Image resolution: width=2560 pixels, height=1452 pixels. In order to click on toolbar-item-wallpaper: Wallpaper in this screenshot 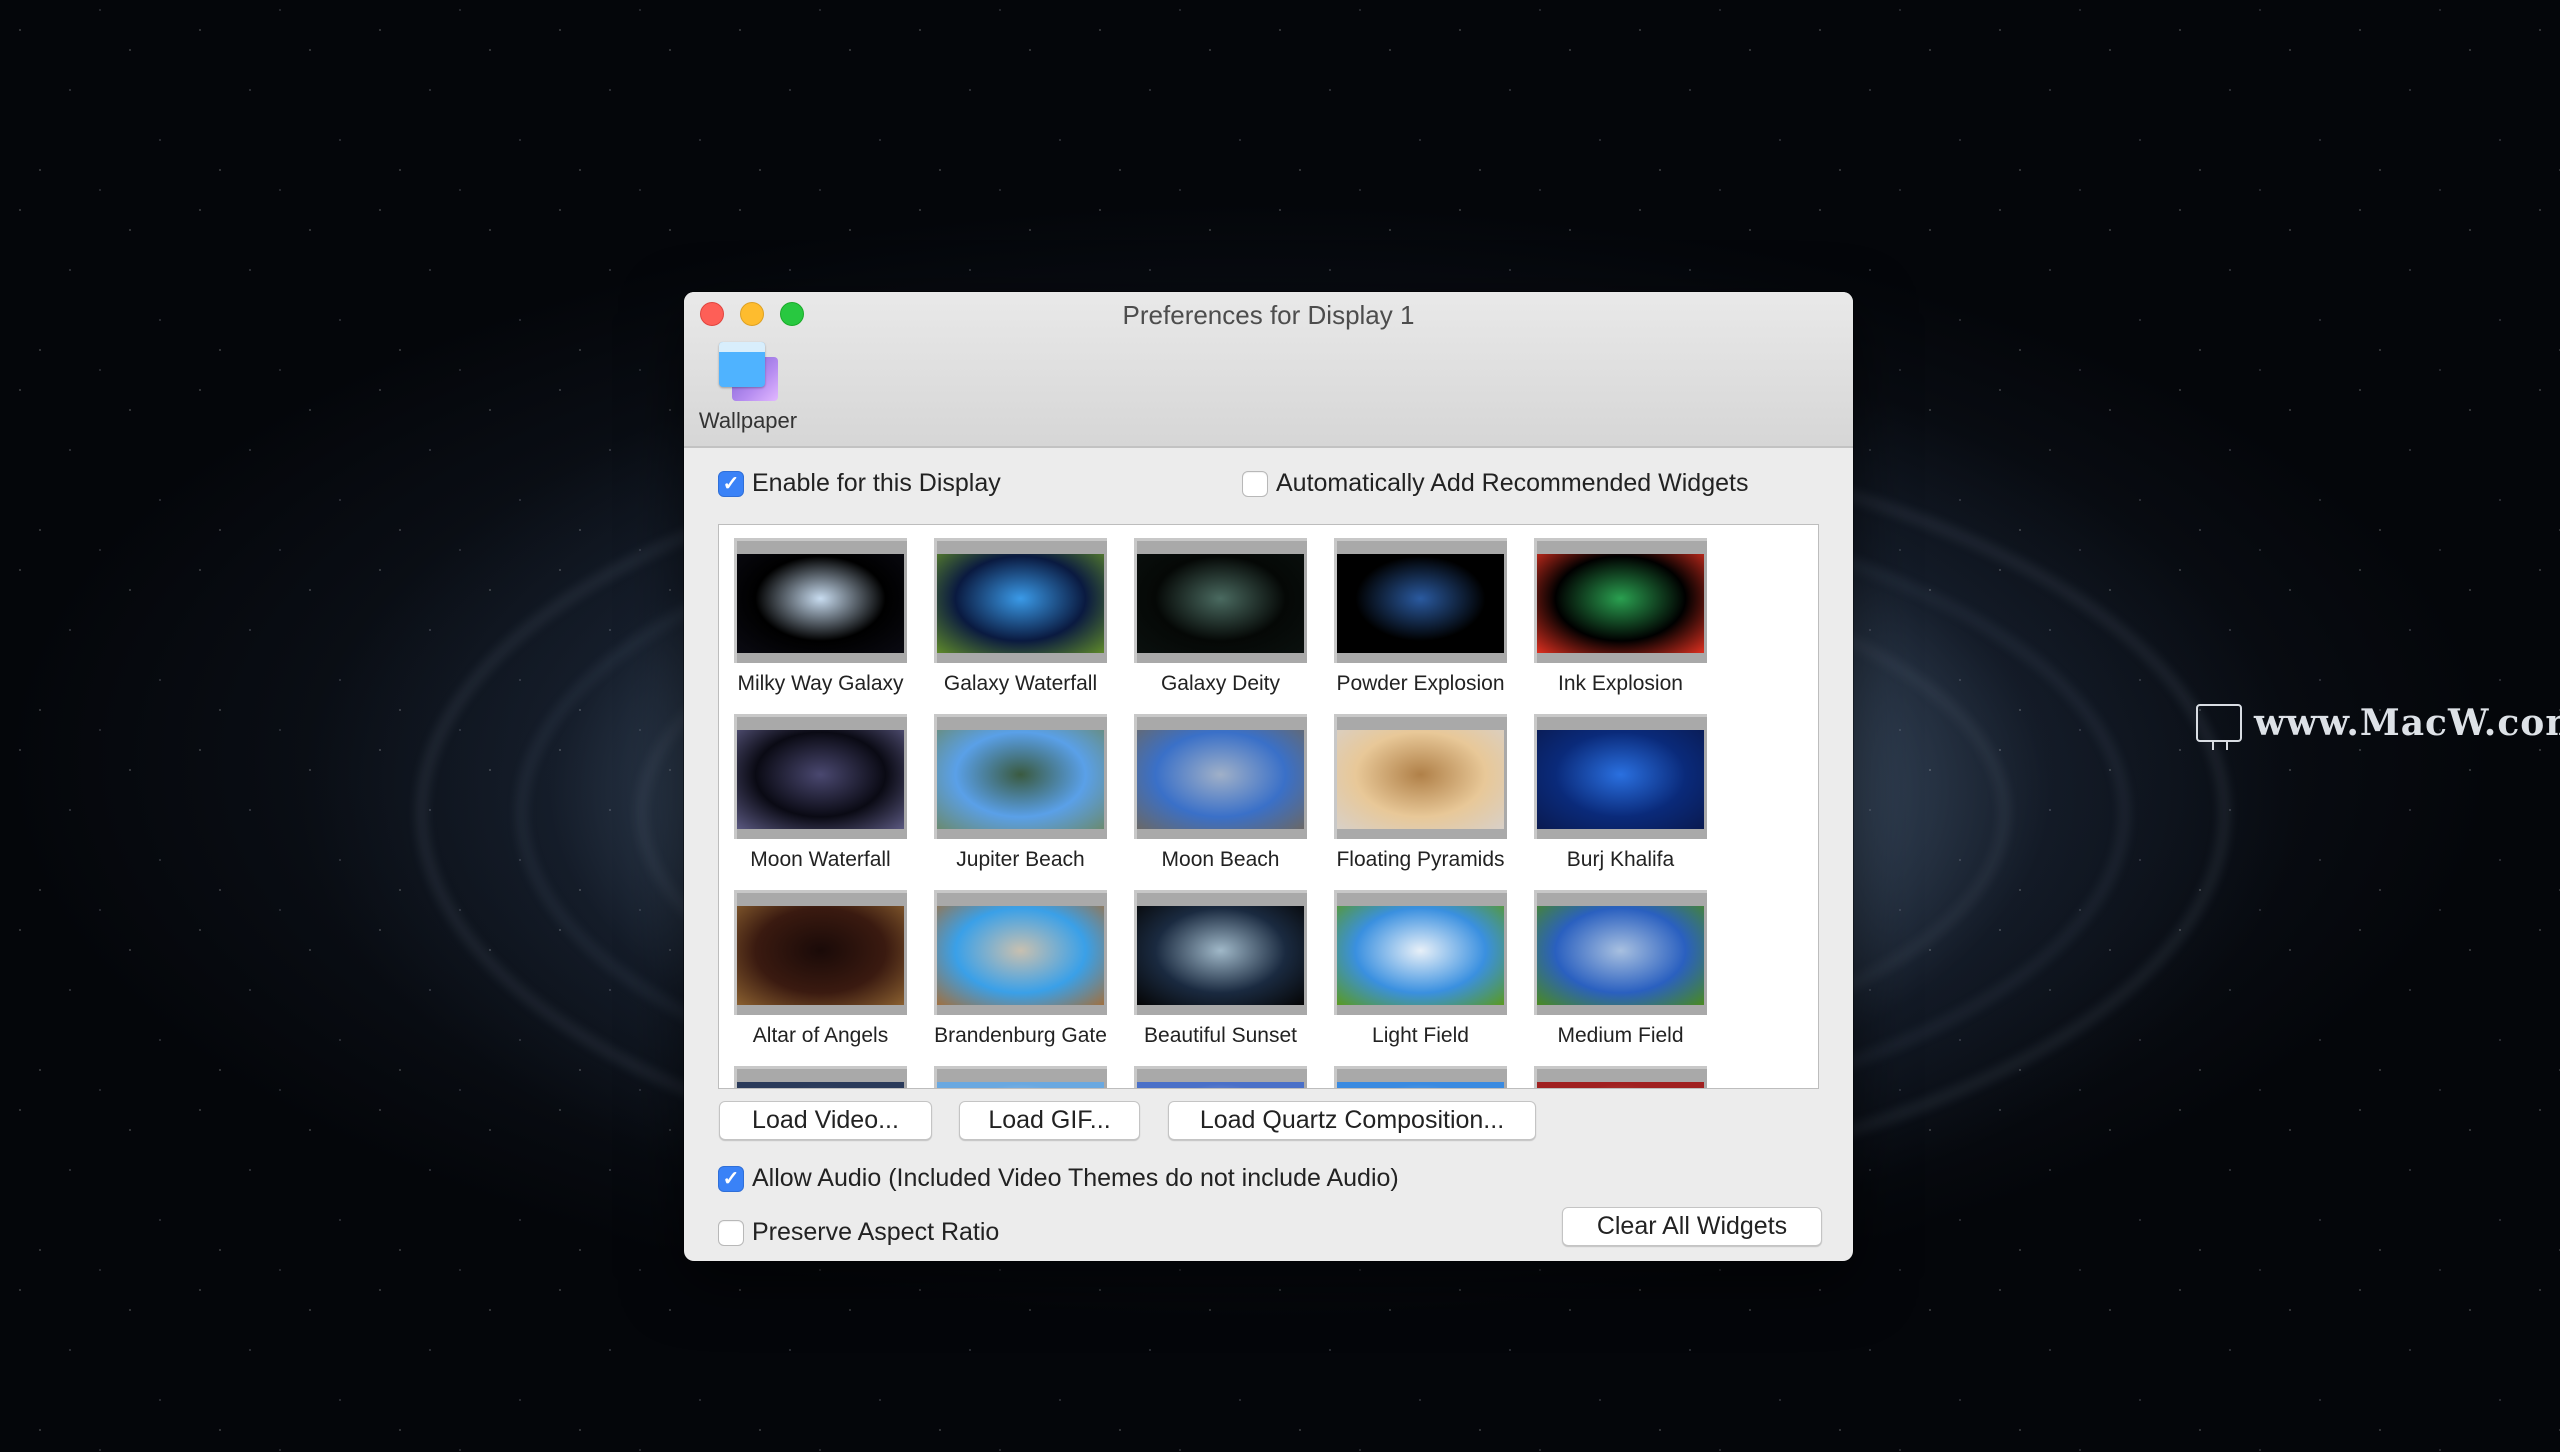, I will do `click(748, 392)`.